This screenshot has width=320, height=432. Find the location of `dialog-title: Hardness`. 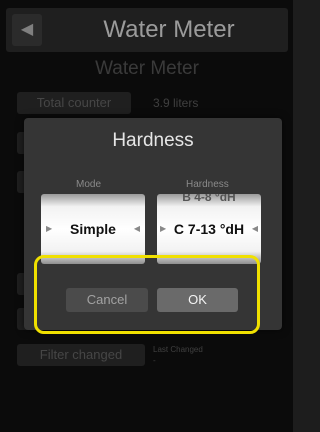

dialog-title: Hardness is located at coordinates (153, 140).